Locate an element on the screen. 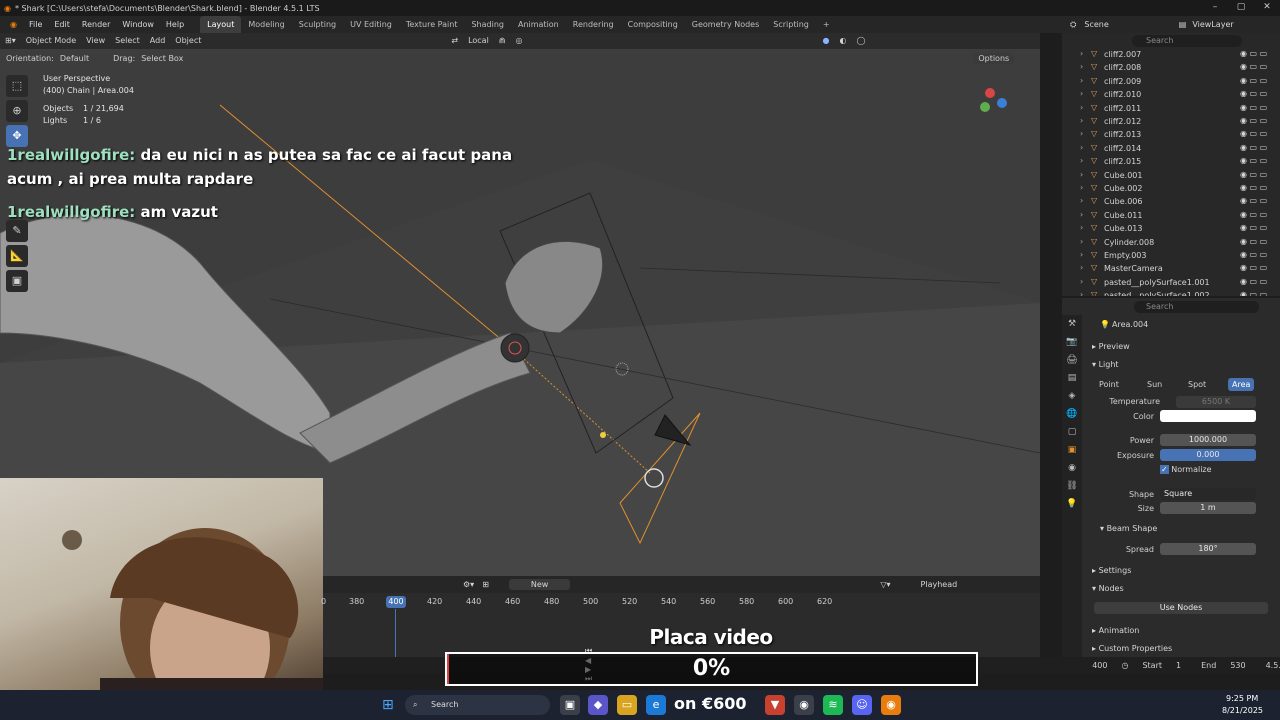  outliner-row: › ▽ MasterCamera ◉ ▭ ▭ is located at coordinates (1171, 269).